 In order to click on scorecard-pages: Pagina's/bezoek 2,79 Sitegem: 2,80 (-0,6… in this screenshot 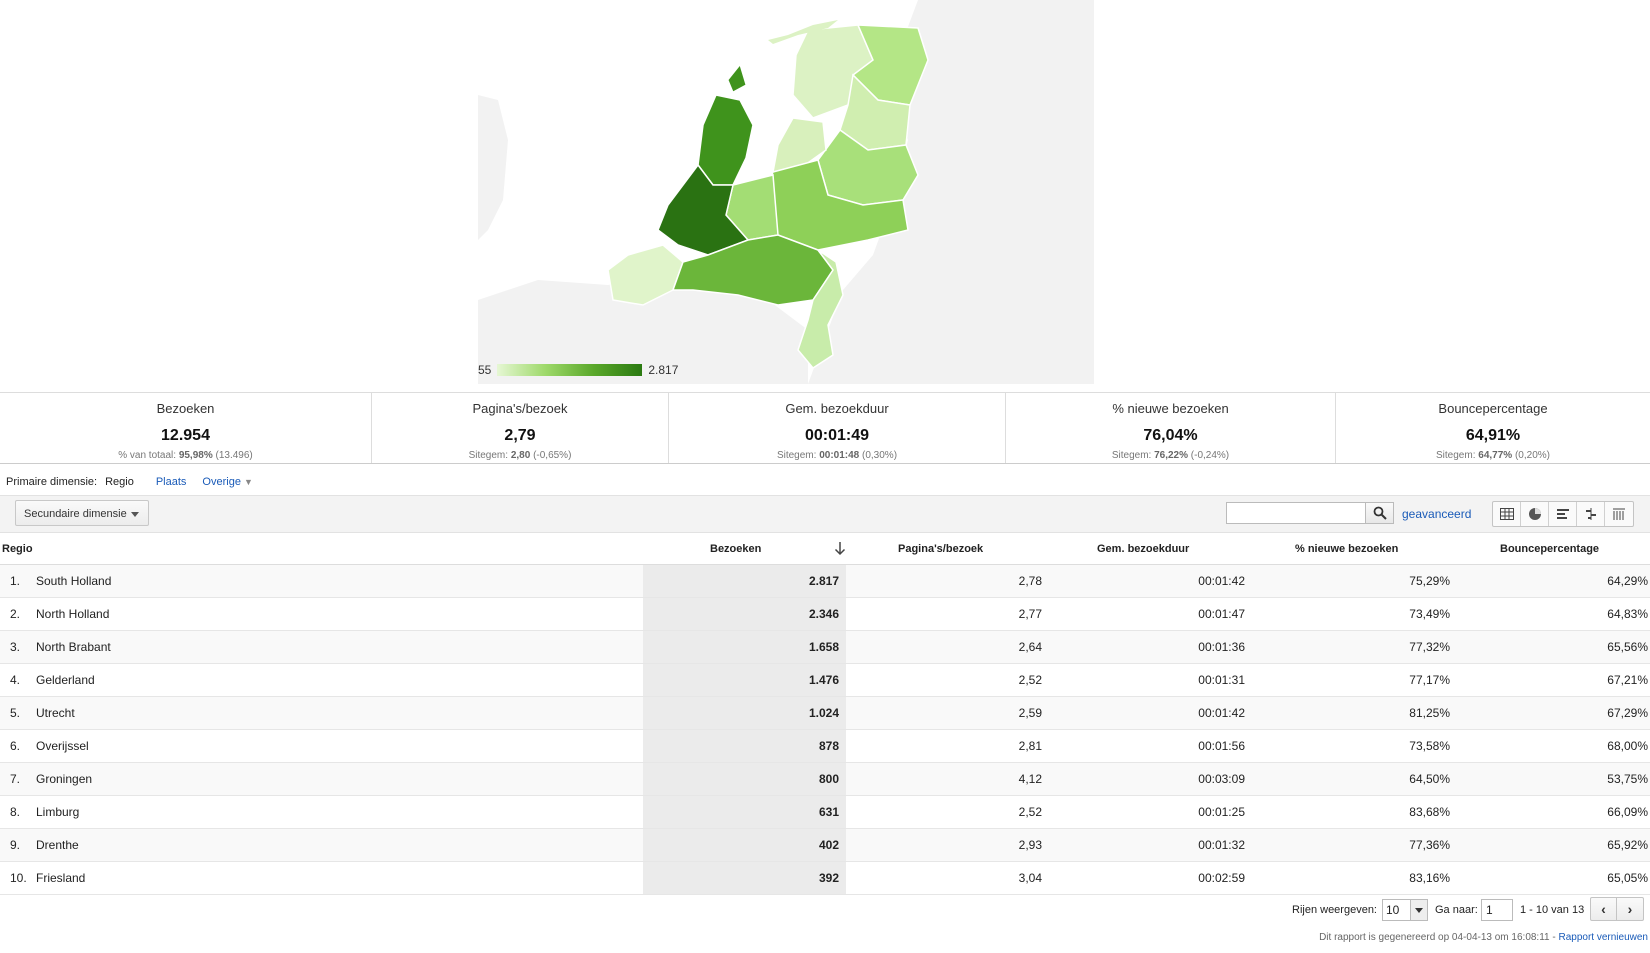, I will do `click(520, 428)`.